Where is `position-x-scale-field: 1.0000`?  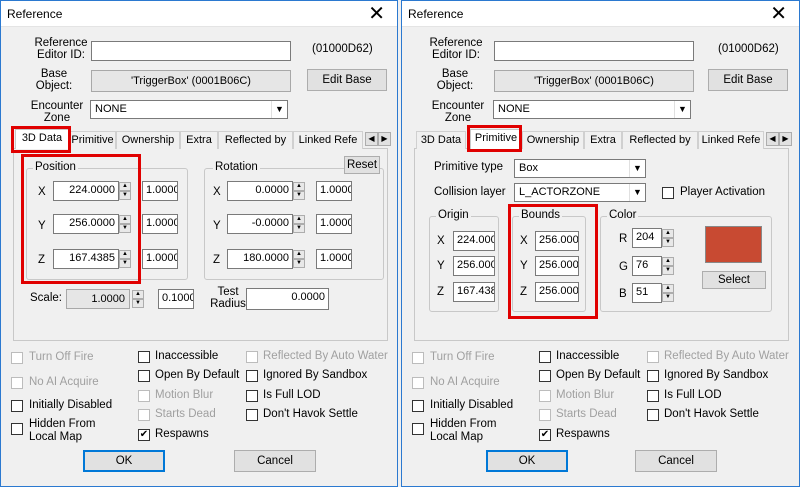 position-x-scale-field: 1.0000 is located at coordinates (160, 191).